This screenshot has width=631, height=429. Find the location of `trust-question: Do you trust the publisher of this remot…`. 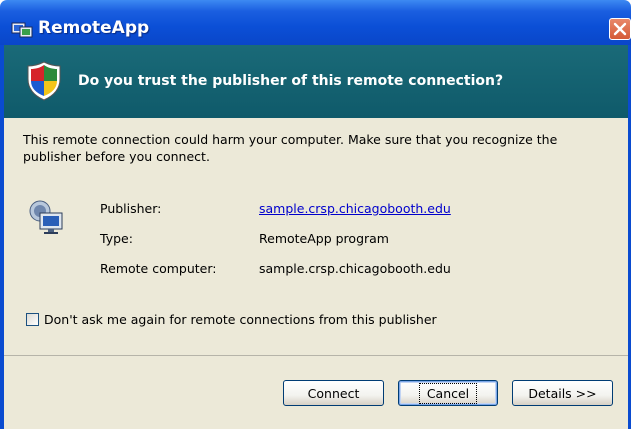

trust-question: Do you trust the publisher of this remot… is located at coordinates (291, 81).